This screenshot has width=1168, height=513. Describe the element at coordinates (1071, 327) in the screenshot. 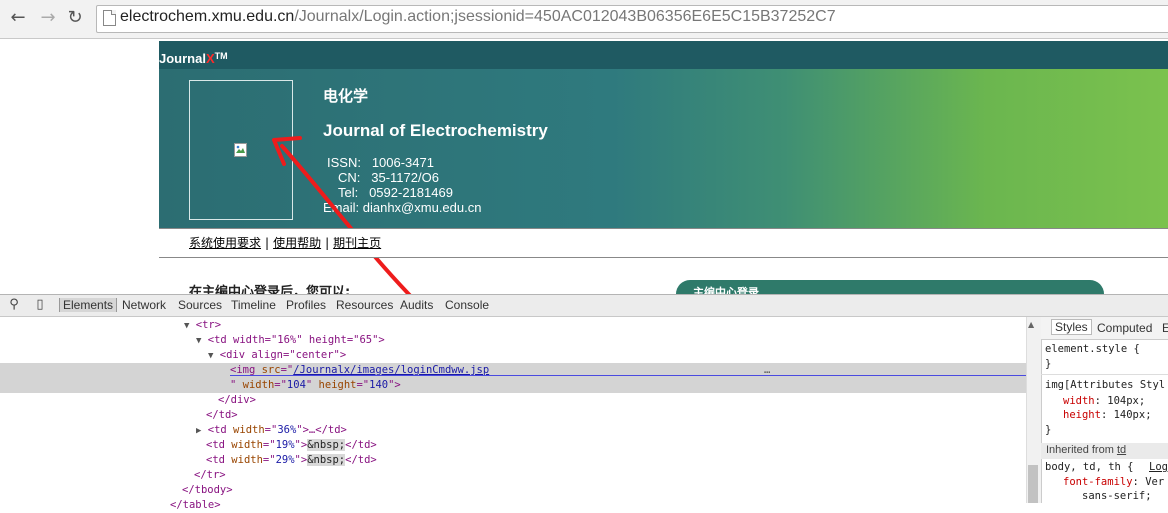

I see `tab-styles: Styles` at that location.